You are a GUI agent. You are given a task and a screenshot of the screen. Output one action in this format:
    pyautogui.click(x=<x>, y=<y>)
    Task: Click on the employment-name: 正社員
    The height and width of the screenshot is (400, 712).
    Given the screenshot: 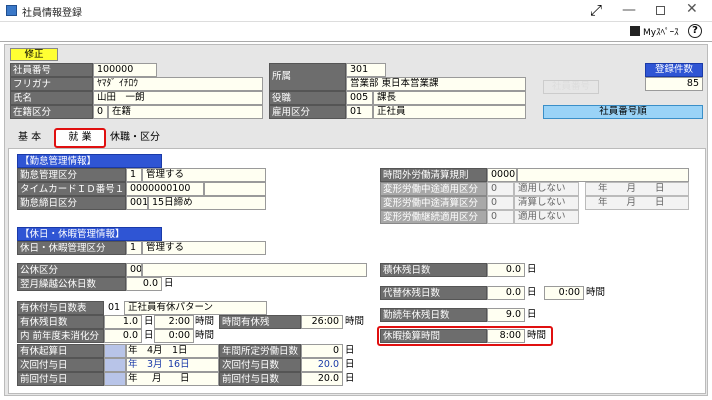 What is the action you would take?
    pyautogui.click(x=449, y=112)
    